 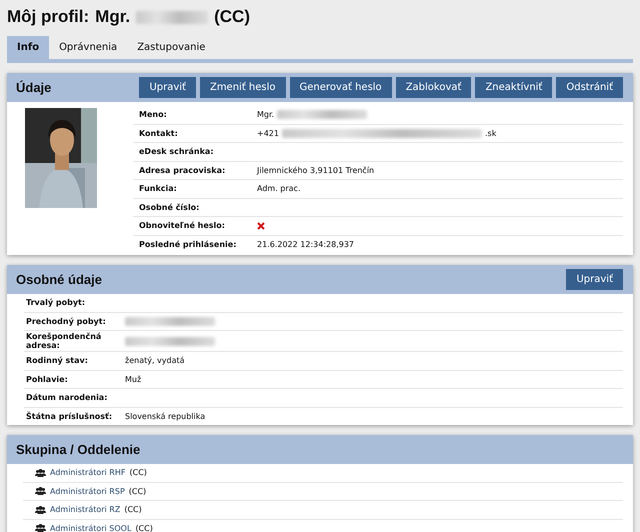 I want to click on field-label: Rodinný stav:, so click(x=57, y=361).